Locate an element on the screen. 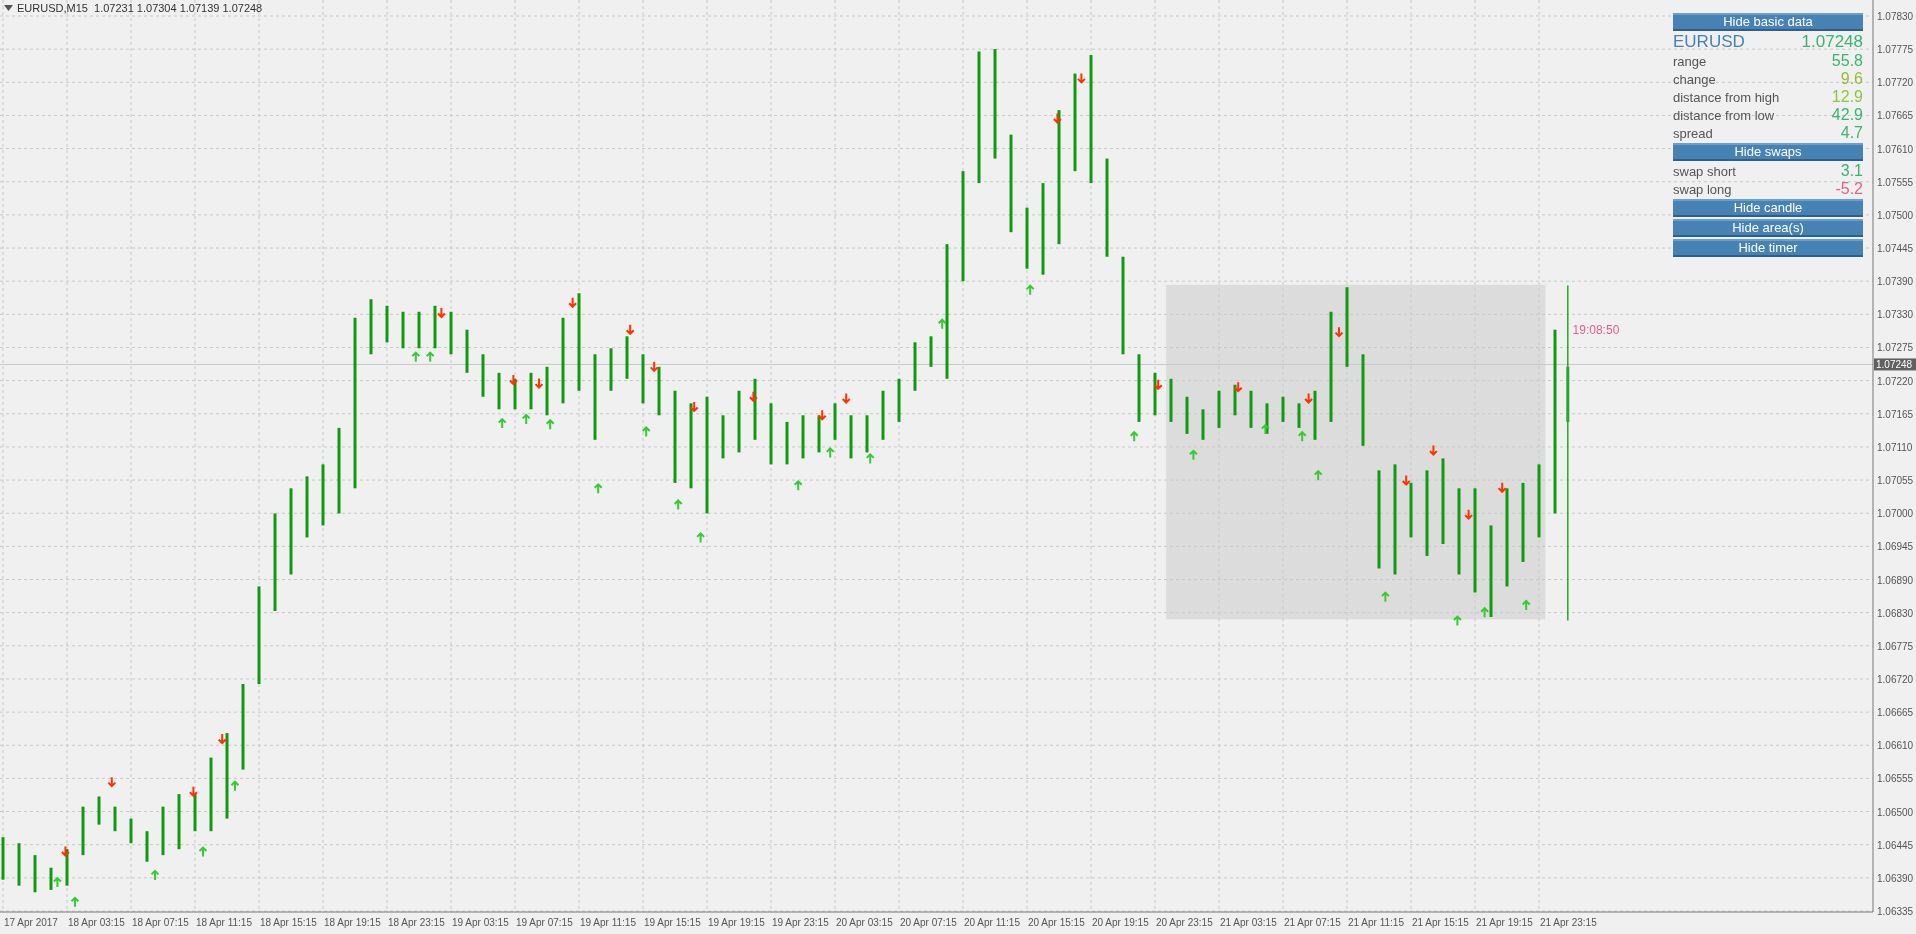 This screenshot has width=1916, height=934. time-axis-label: 18 Apr 03:15 is located at coordinates (96, 922).